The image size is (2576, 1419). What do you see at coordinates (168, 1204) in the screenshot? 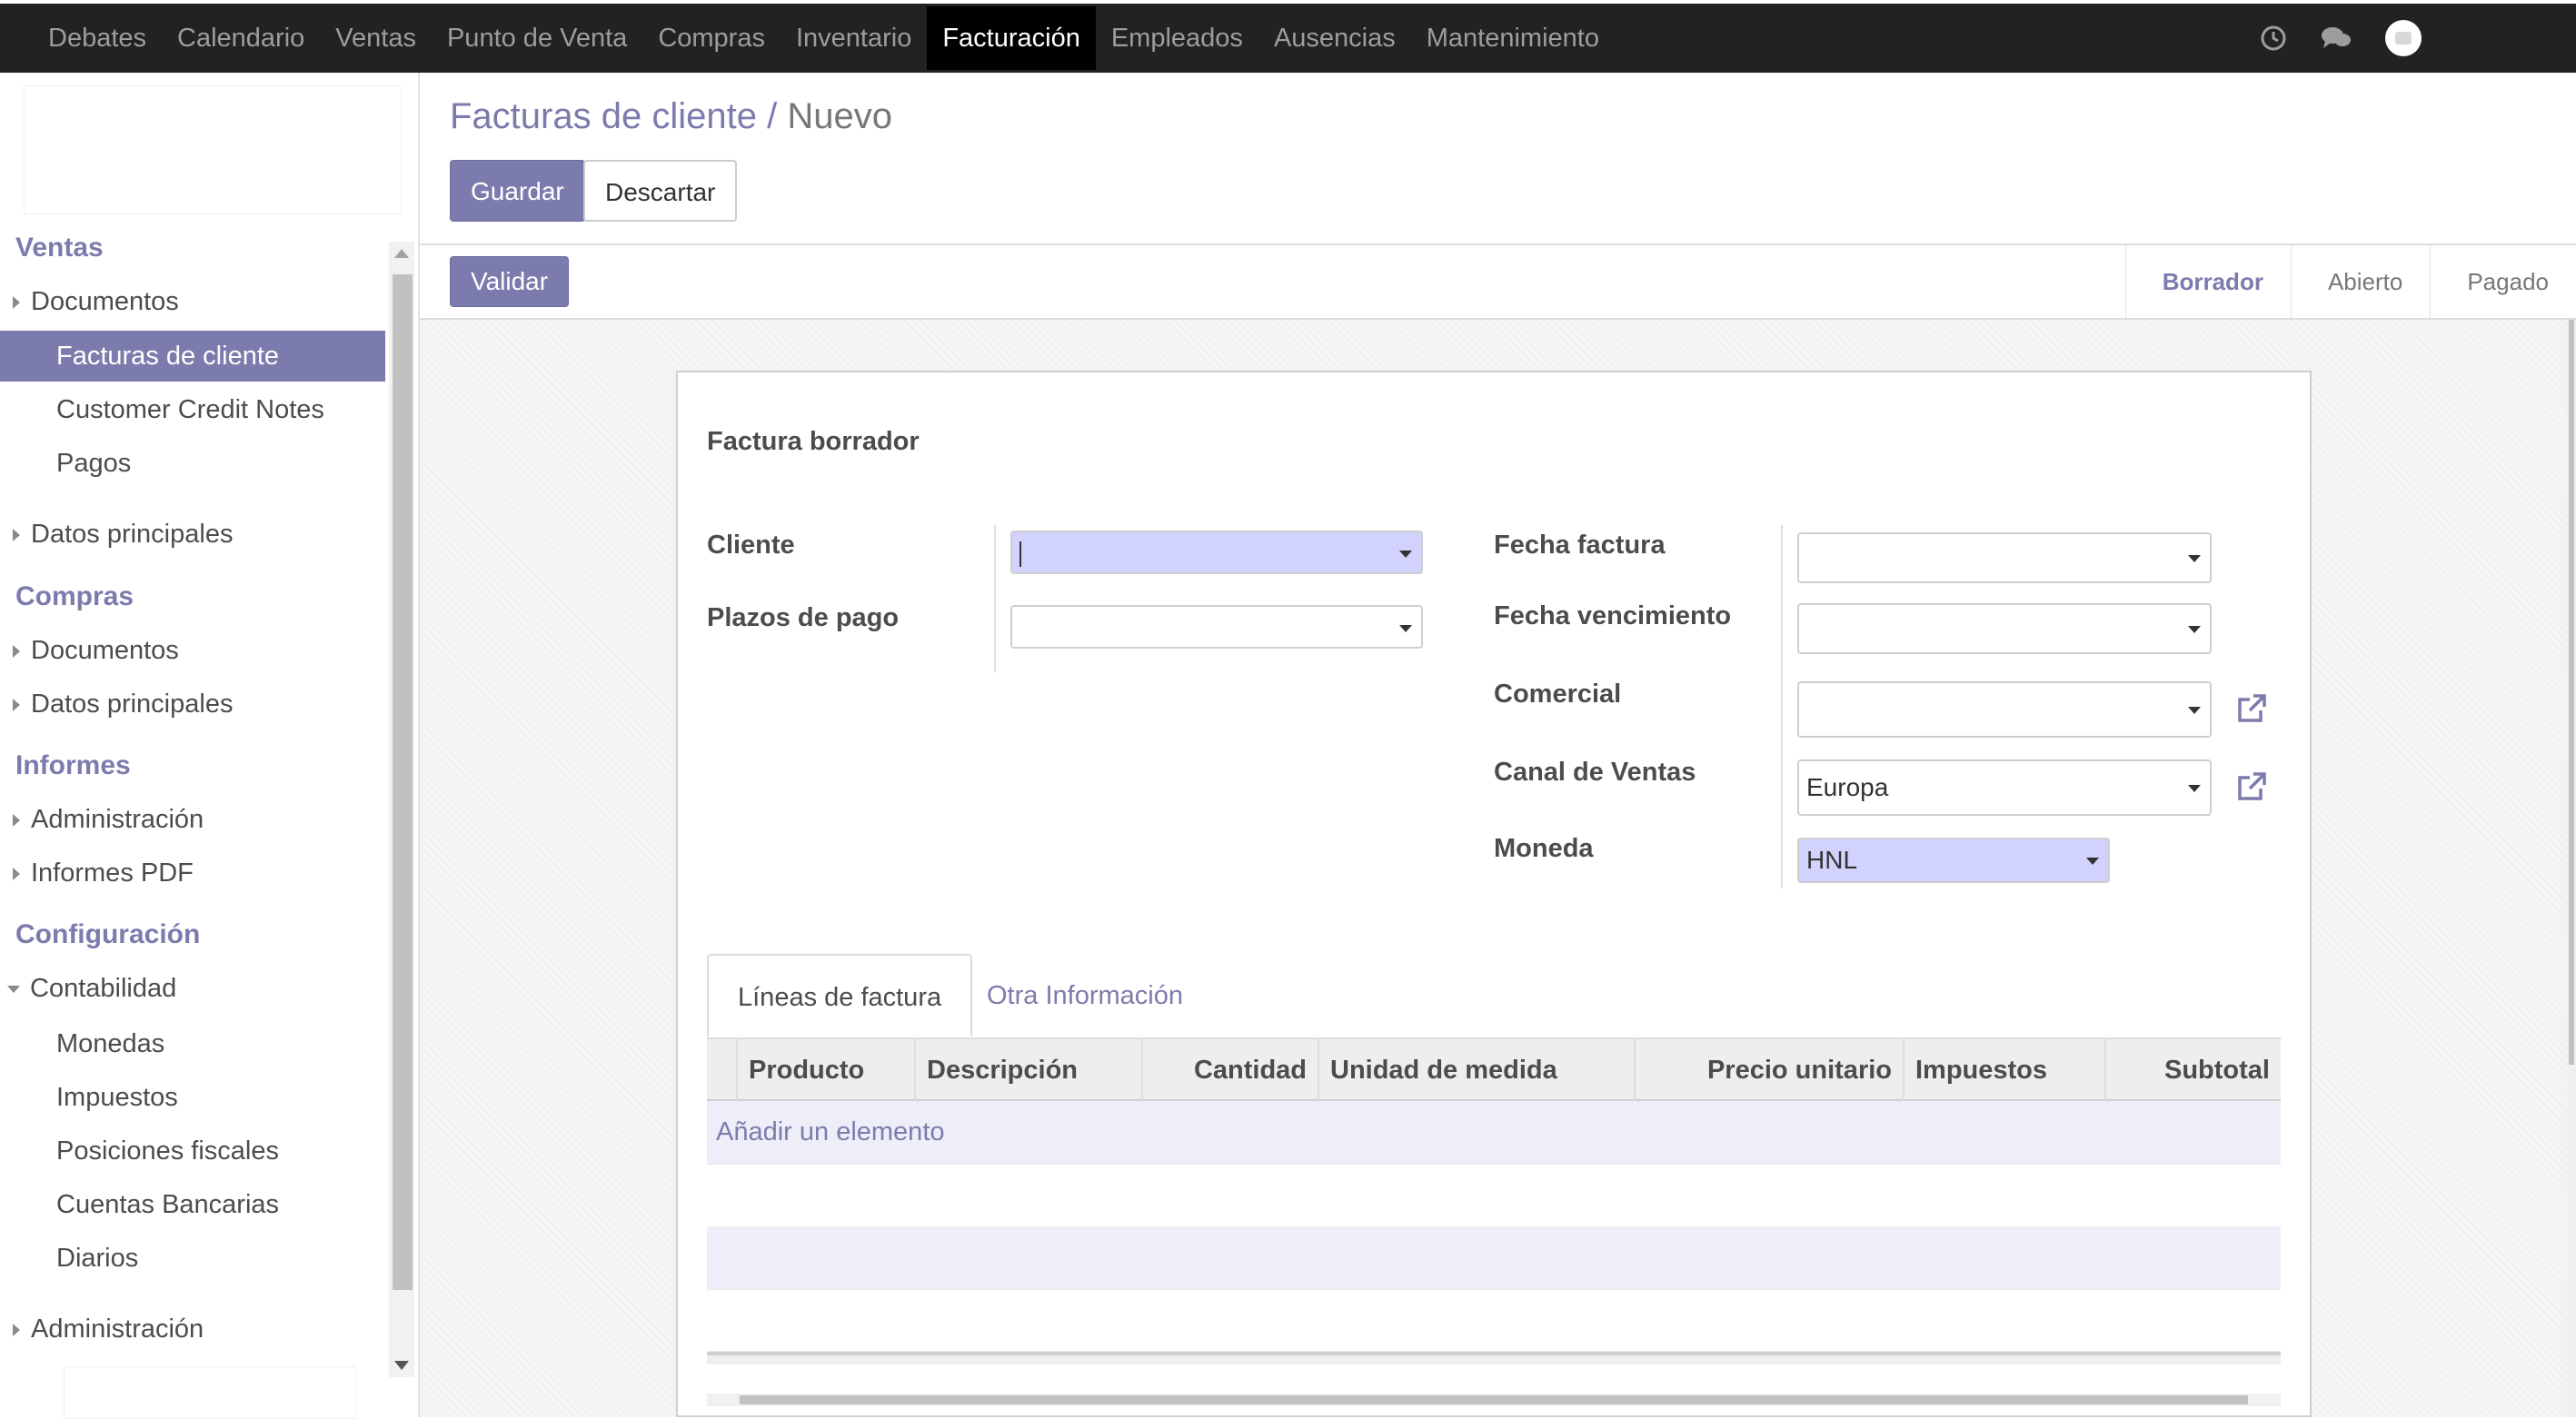
I see `sidebar-item-label: Cuentas Bancarias` at bounding box center [168, 1204].